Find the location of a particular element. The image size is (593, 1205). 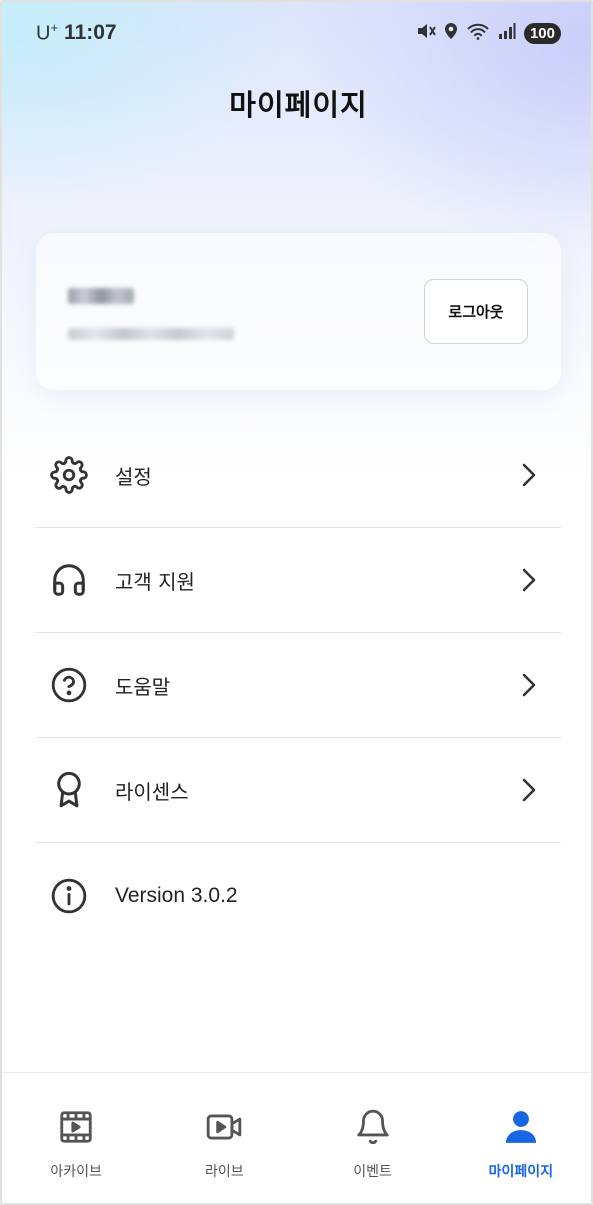

tab-live: 라이브 is located at coordinates (224, 1138).